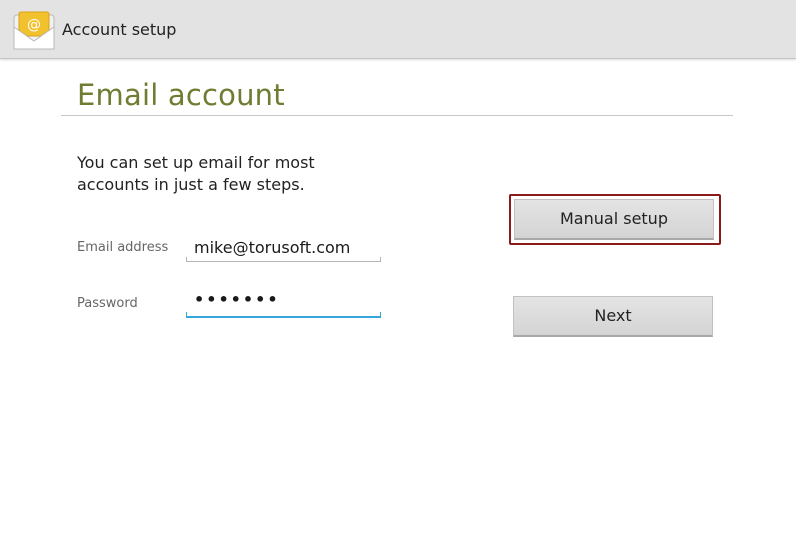  Describe the element at coordinates (272, 247) in the screenshot. I see `email-value: mike@torusoft.com` at that location.